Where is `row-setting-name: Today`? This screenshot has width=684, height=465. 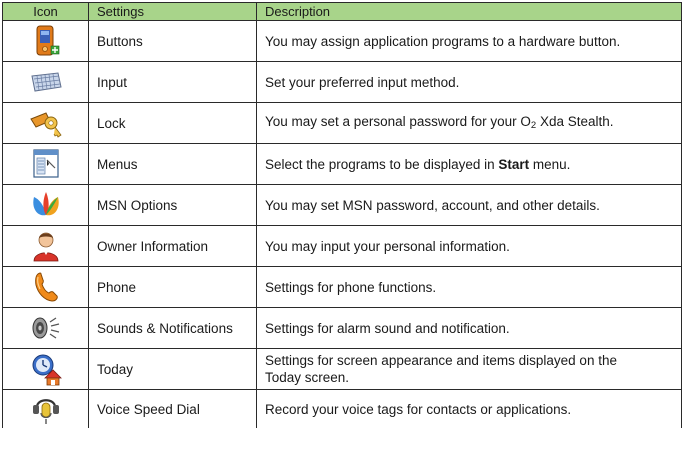 row-setting-name: Today is located at coordinates (172, 369).